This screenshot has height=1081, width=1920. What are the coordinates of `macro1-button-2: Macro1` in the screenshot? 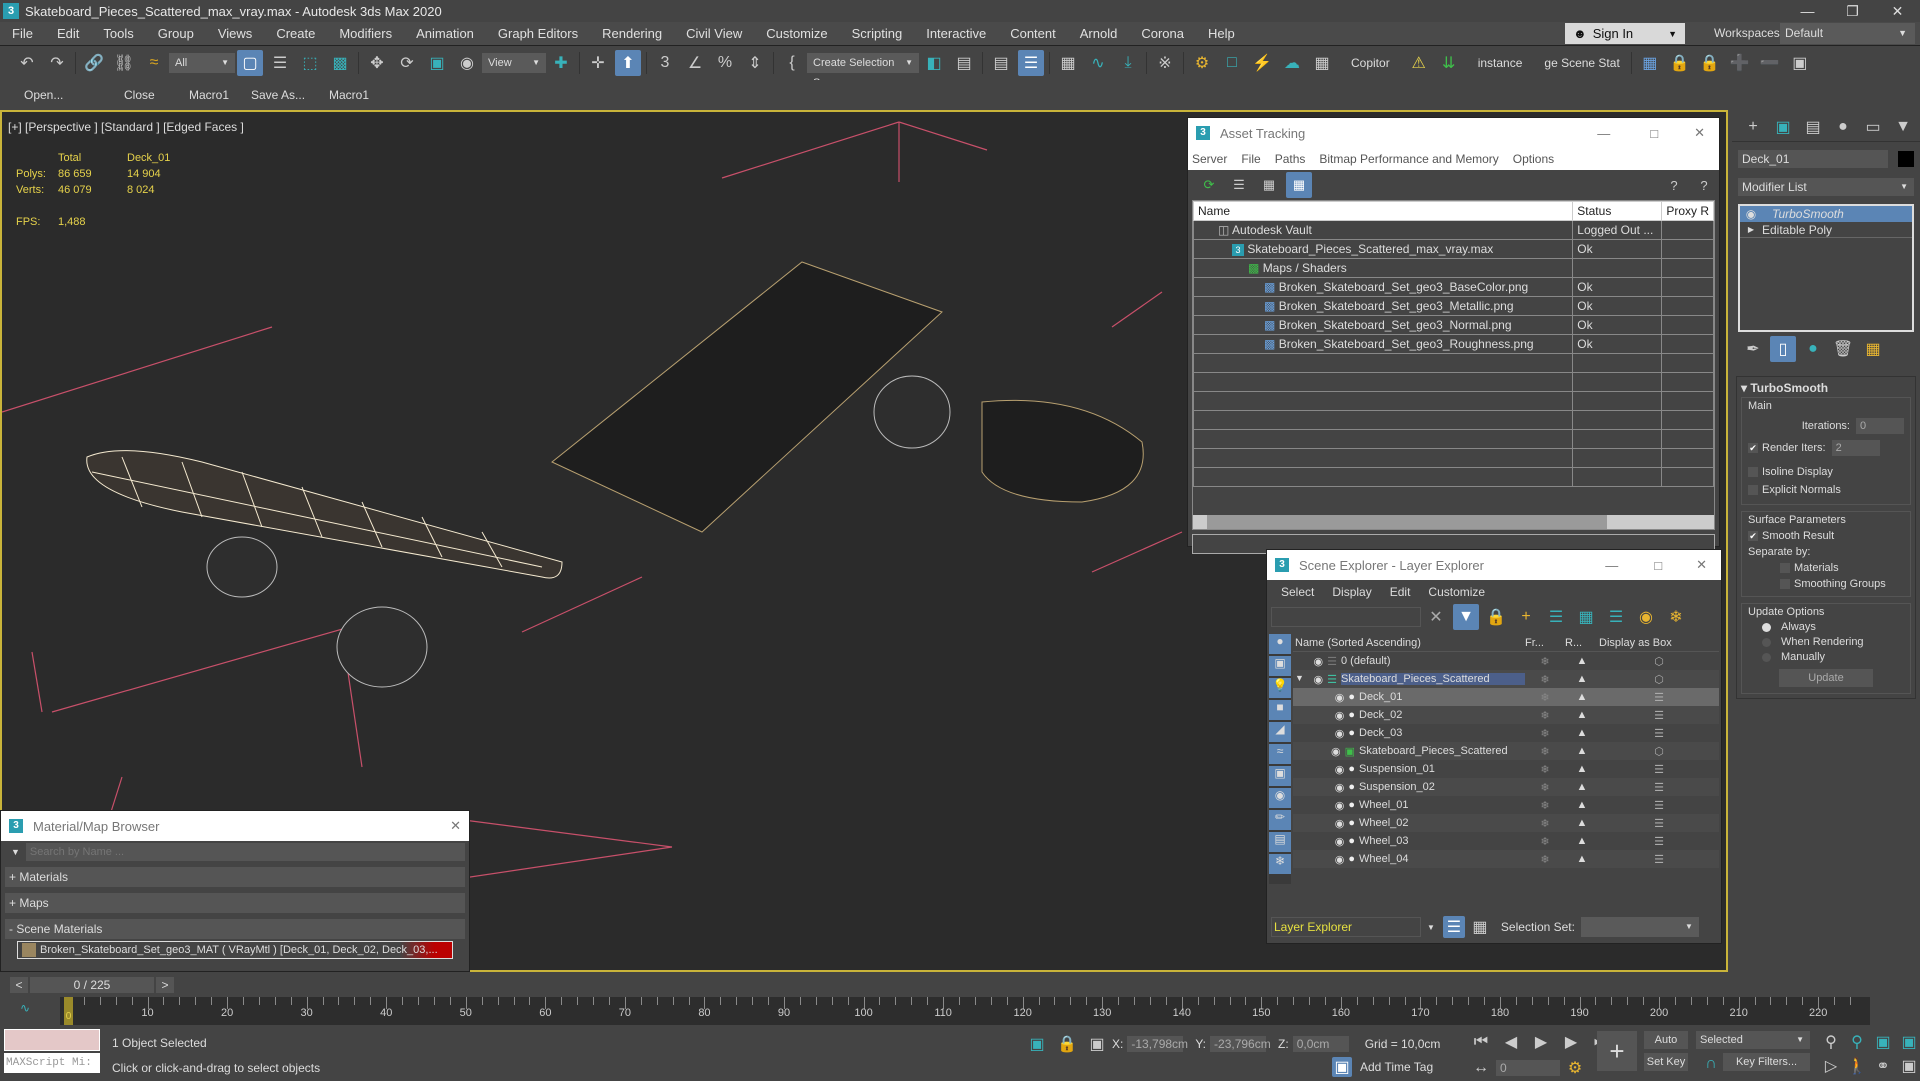 It's located at (360, 95).